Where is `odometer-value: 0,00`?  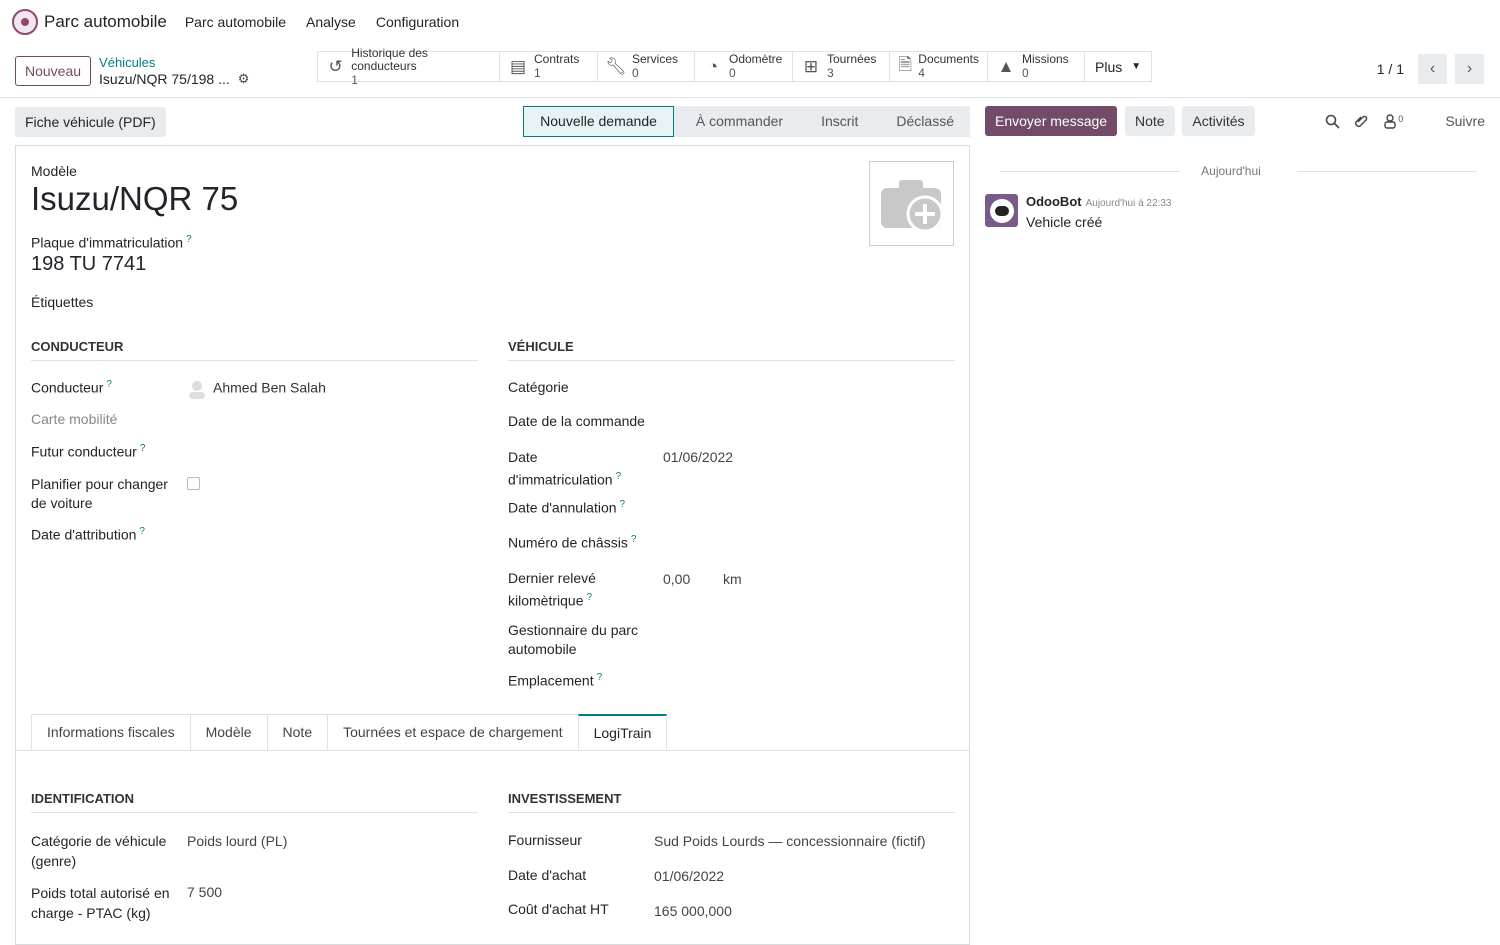
odometer-value: 0,00 is located at coordinates (676, 579).